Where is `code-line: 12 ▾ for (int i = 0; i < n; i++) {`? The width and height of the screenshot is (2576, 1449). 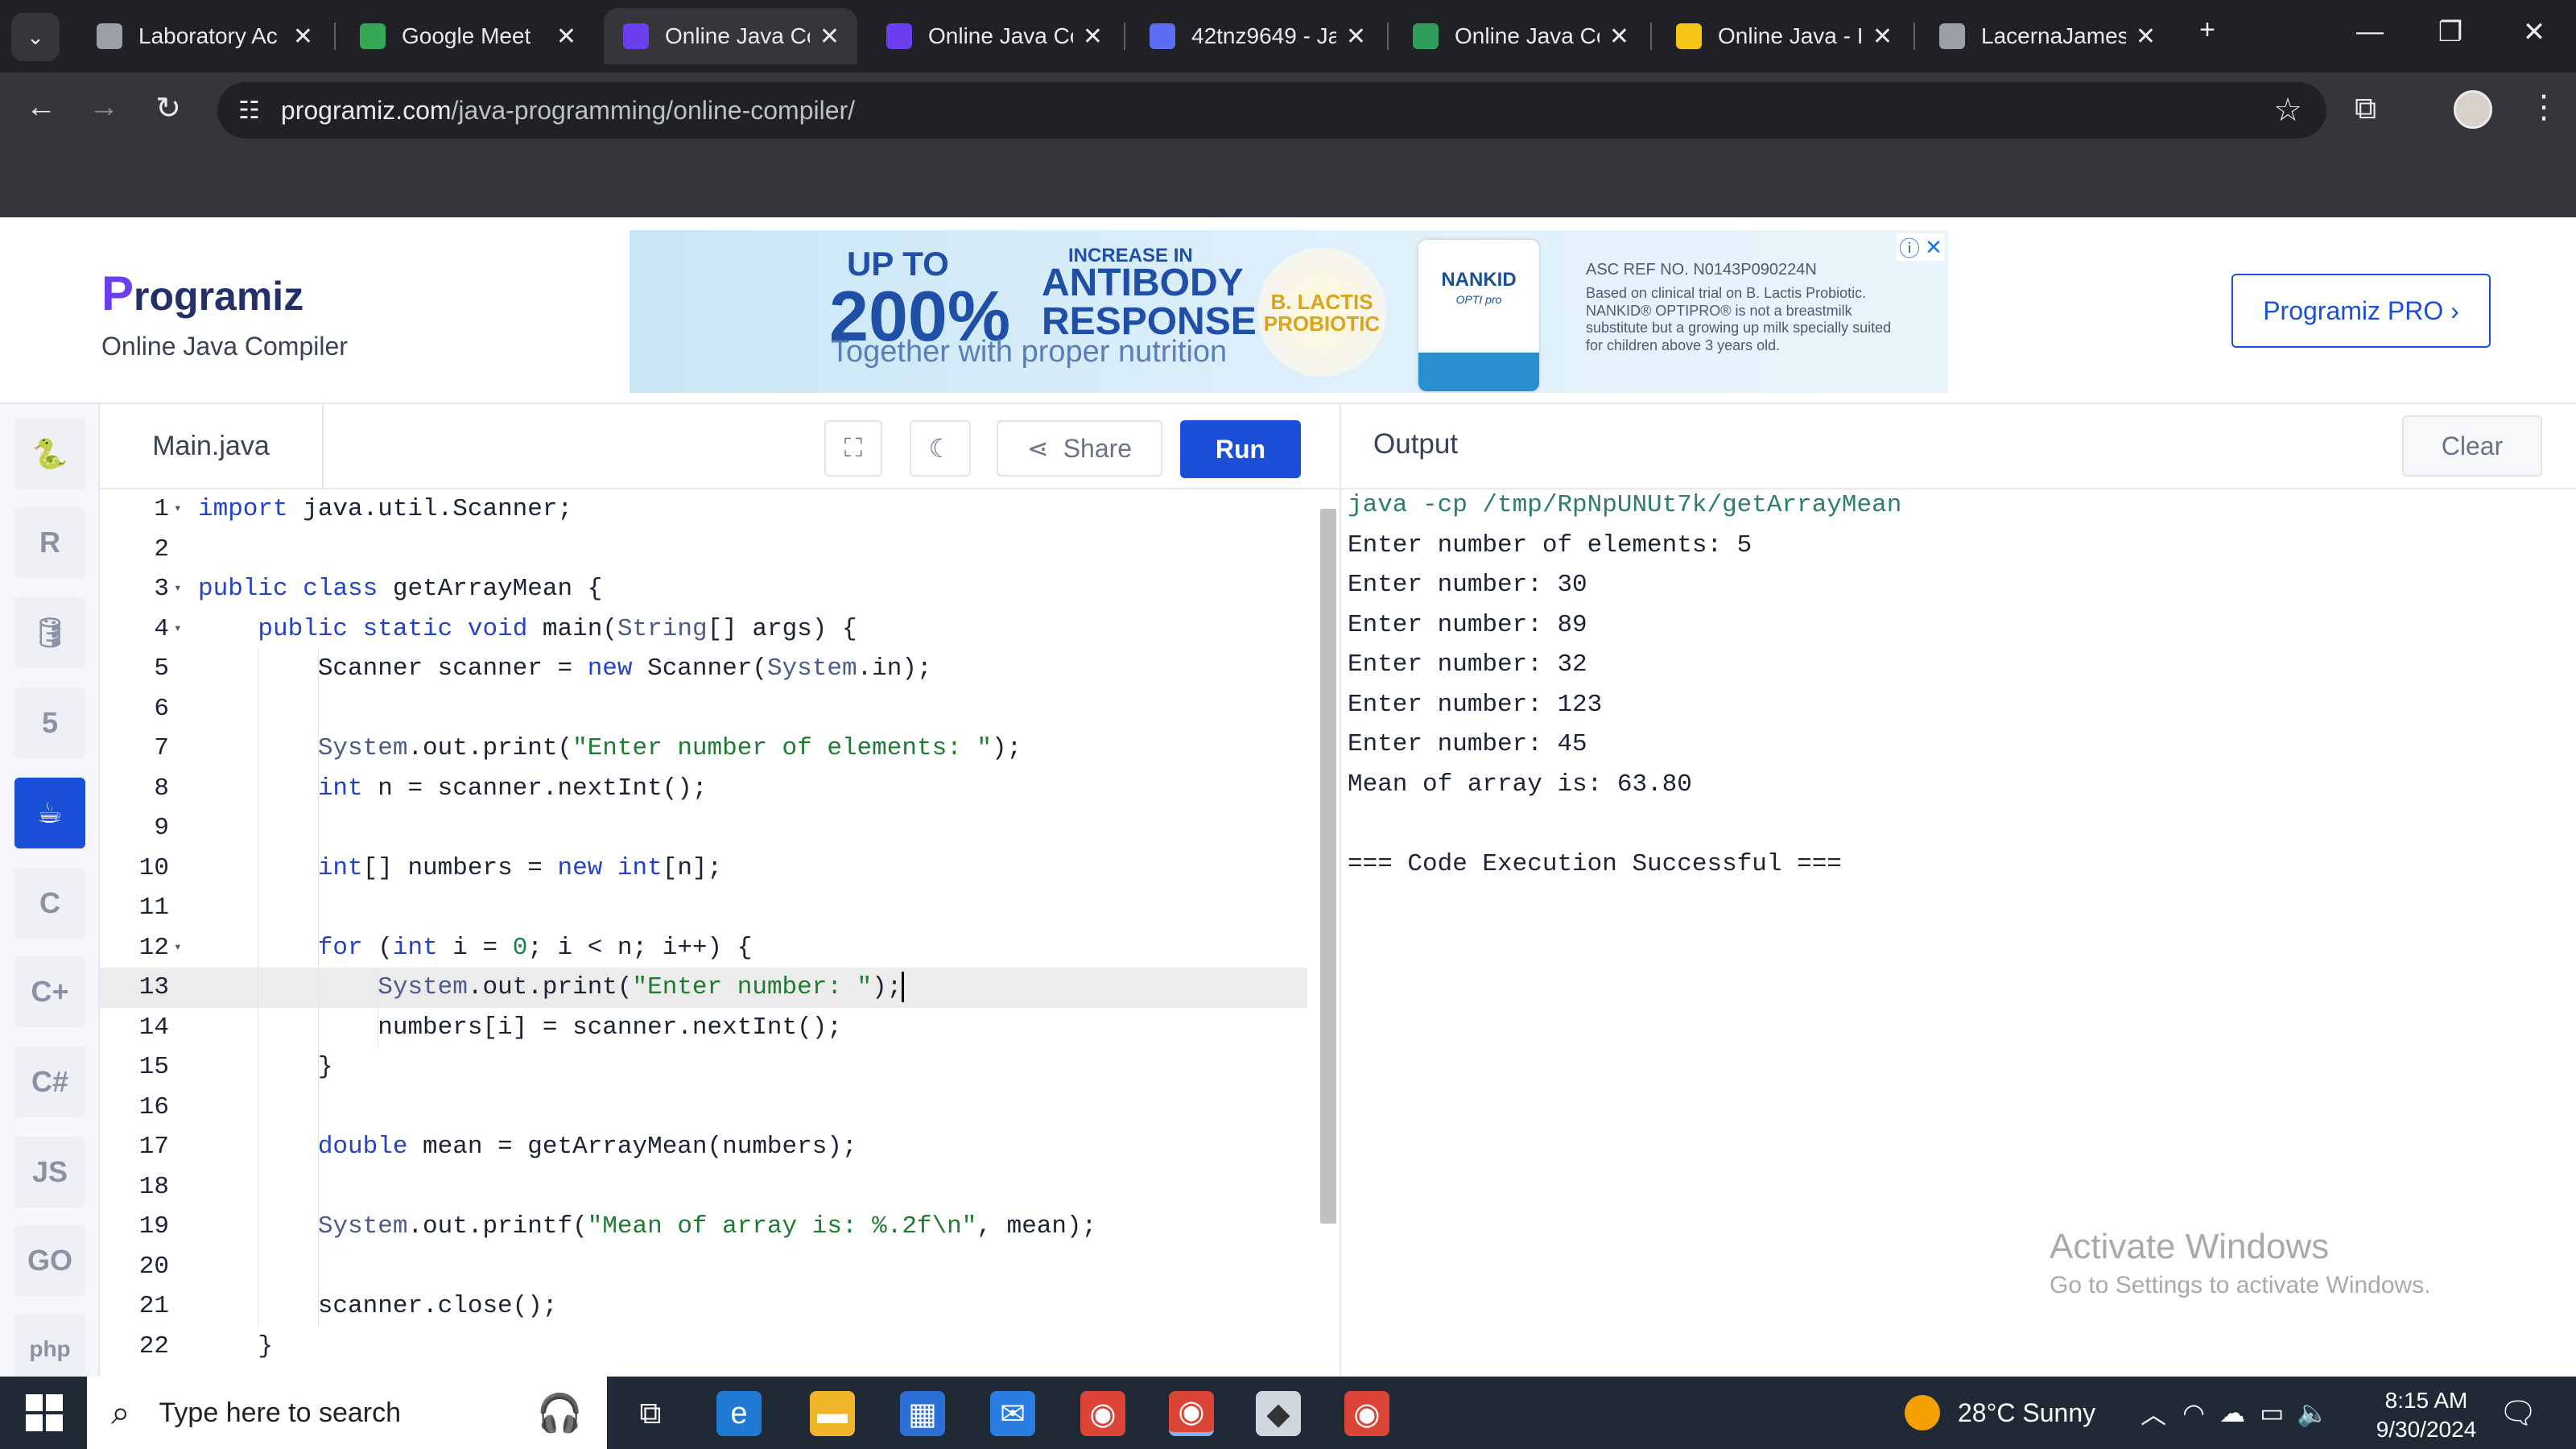 code-line: 12 ▾ for (int i = 0; i < n; i++) { is located at coordinates (703, 947).